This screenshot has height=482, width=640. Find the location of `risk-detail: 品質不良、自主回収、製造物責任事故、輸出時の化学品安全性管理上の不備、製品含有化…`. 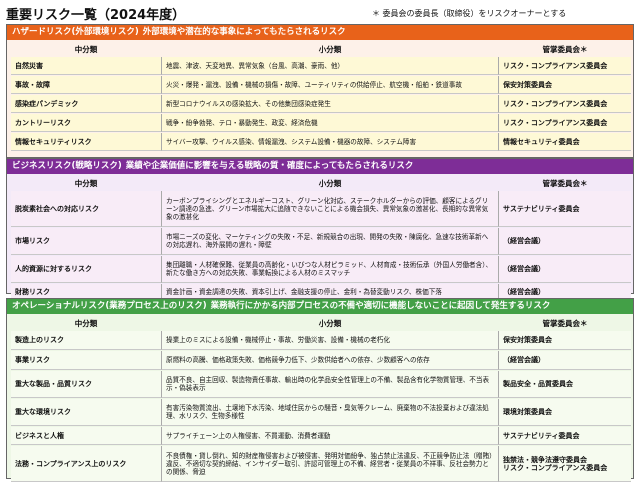

risk-detail: 品質不良、自主回収、製造物責任事故、輸出時の化学品安全性管理上の不備、製品含有化… is located at coordinates (330, 384).